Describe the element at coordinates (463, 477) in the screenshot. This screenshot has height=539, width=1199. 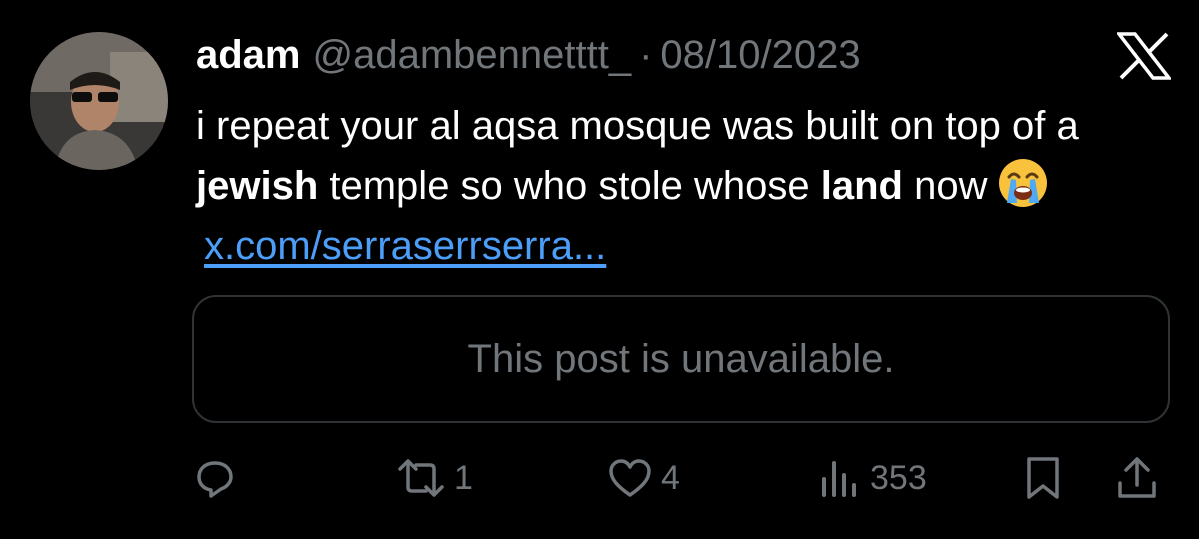
I see `repost-count: 1` at that location.